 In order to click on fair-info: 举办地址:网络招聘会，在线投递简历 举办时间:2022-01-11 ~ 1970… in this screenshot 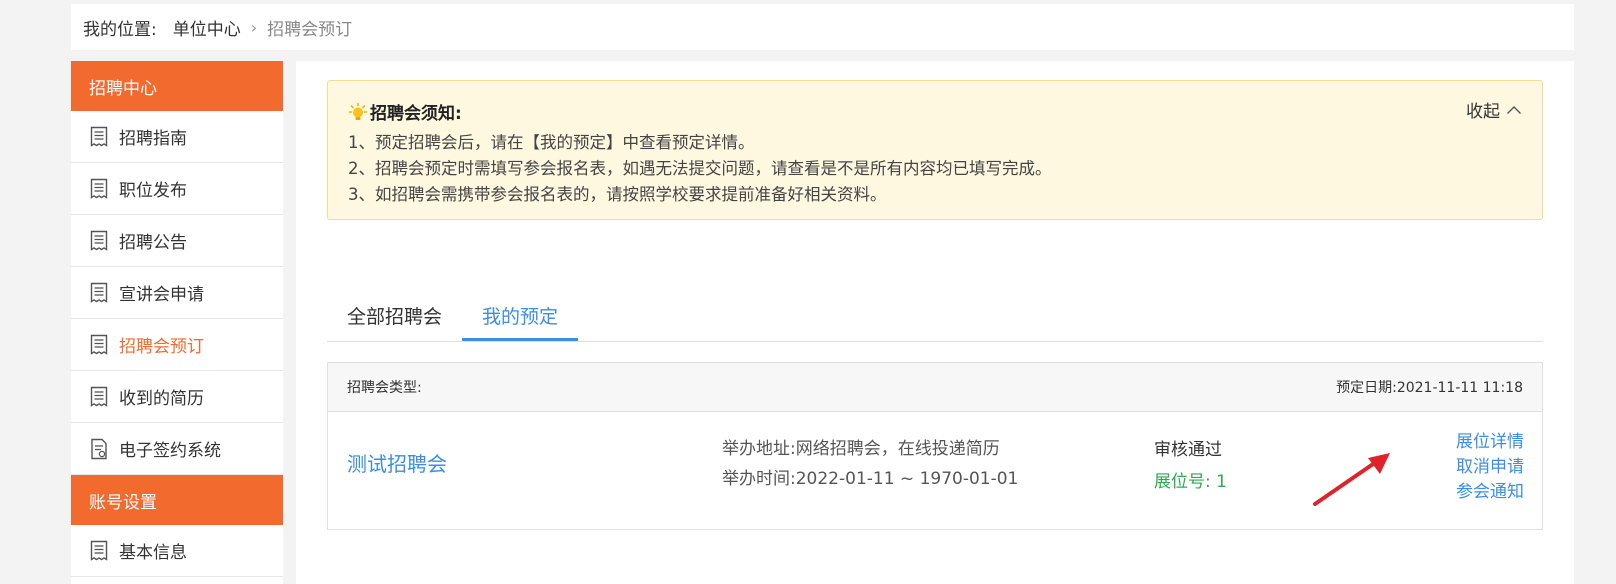, I will do `click(870, 464)`.